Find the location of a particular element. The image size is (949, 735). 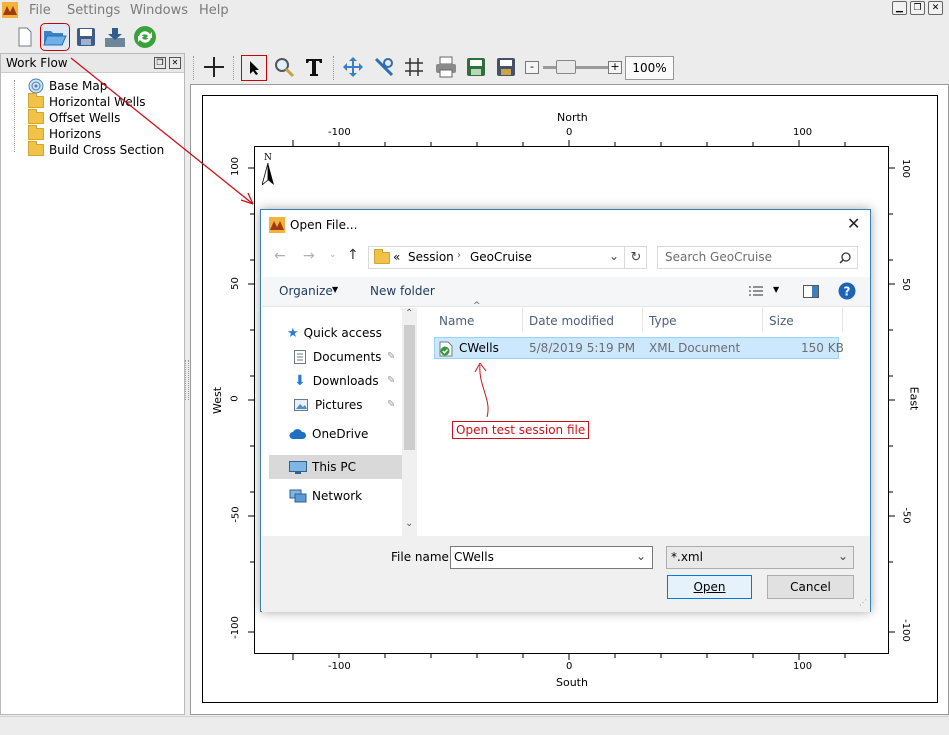

save-image-icon is located at coordinates (476, 67).